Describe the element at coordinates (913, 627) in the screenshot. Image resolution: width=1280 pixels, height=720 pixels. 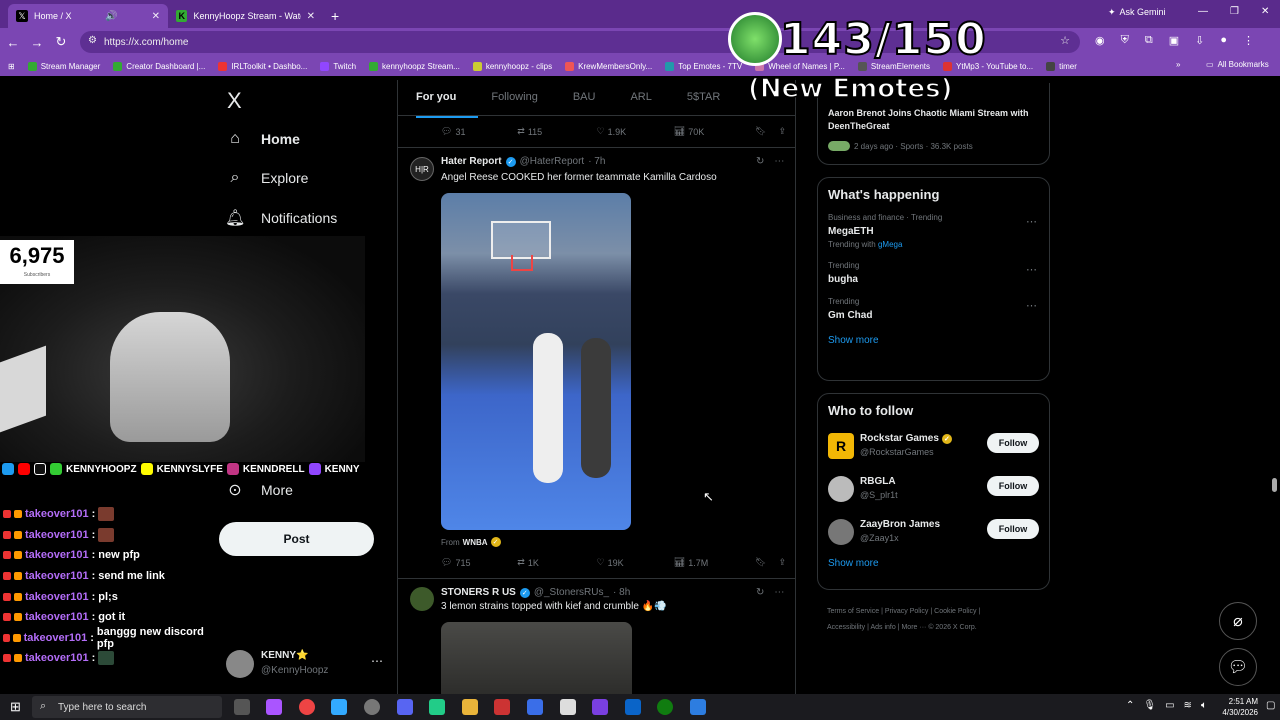
I see `footer-link: More ···` at that location.